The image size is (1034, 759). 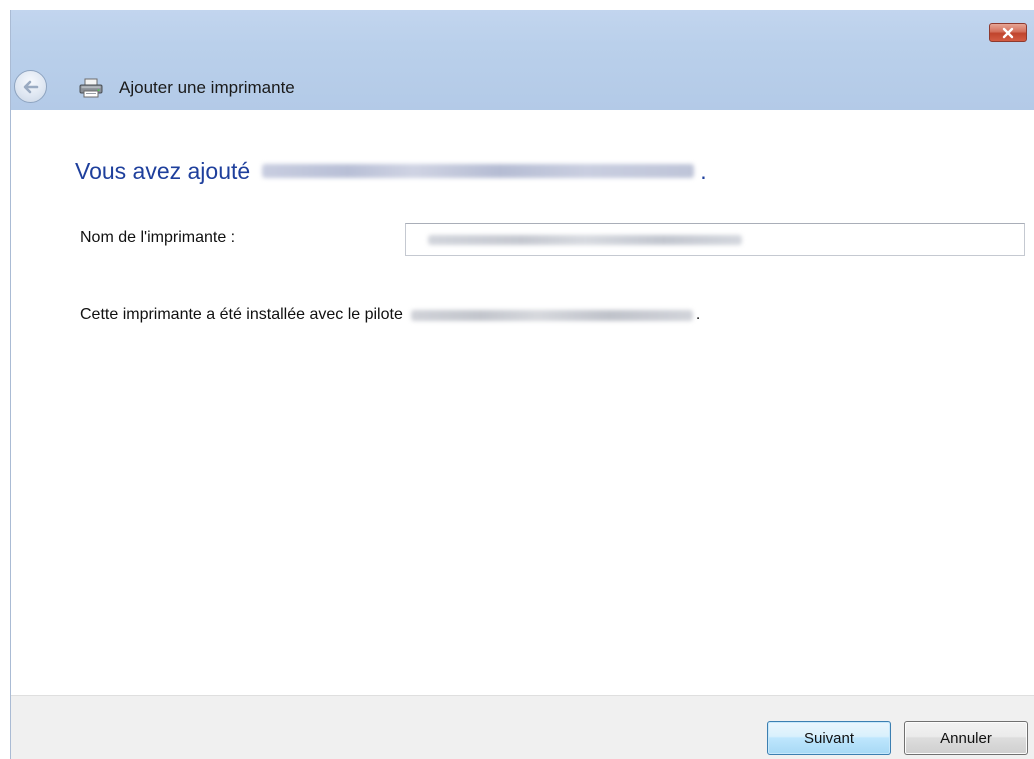 What do you see at coordinates (478, 171) in the screenshot?
I see `redacted-printer-name` at bounding box center [478, 171].